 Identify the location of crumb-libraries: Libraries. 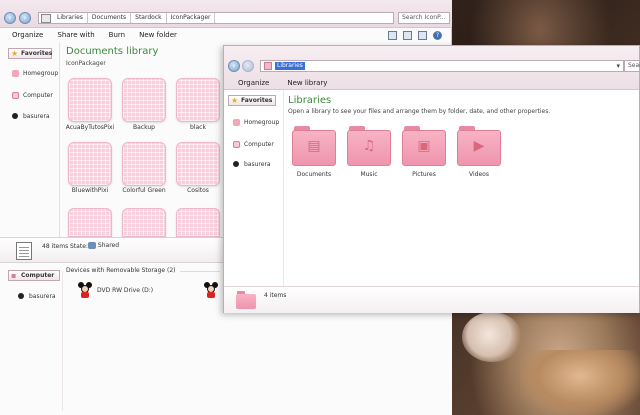
(70, 18).